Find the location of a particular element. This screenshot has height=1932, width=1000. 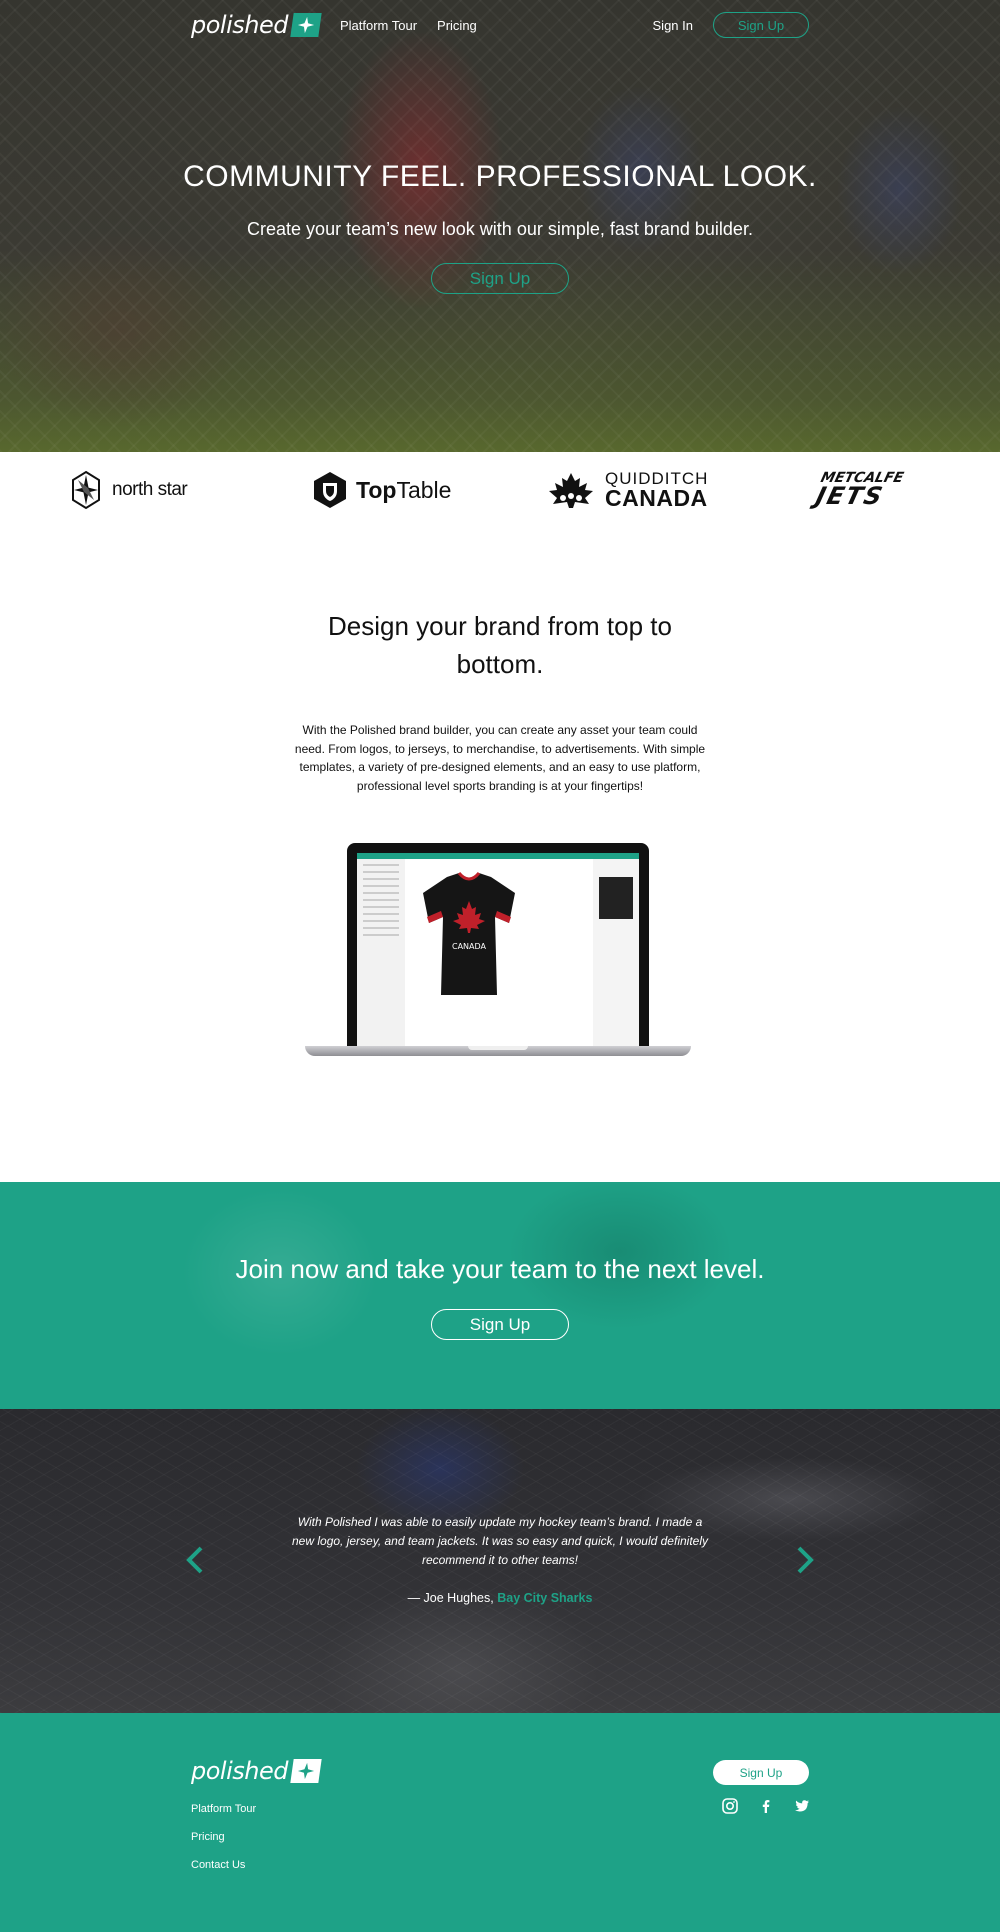

twitter-icon is located at coordinates (802, 1806).